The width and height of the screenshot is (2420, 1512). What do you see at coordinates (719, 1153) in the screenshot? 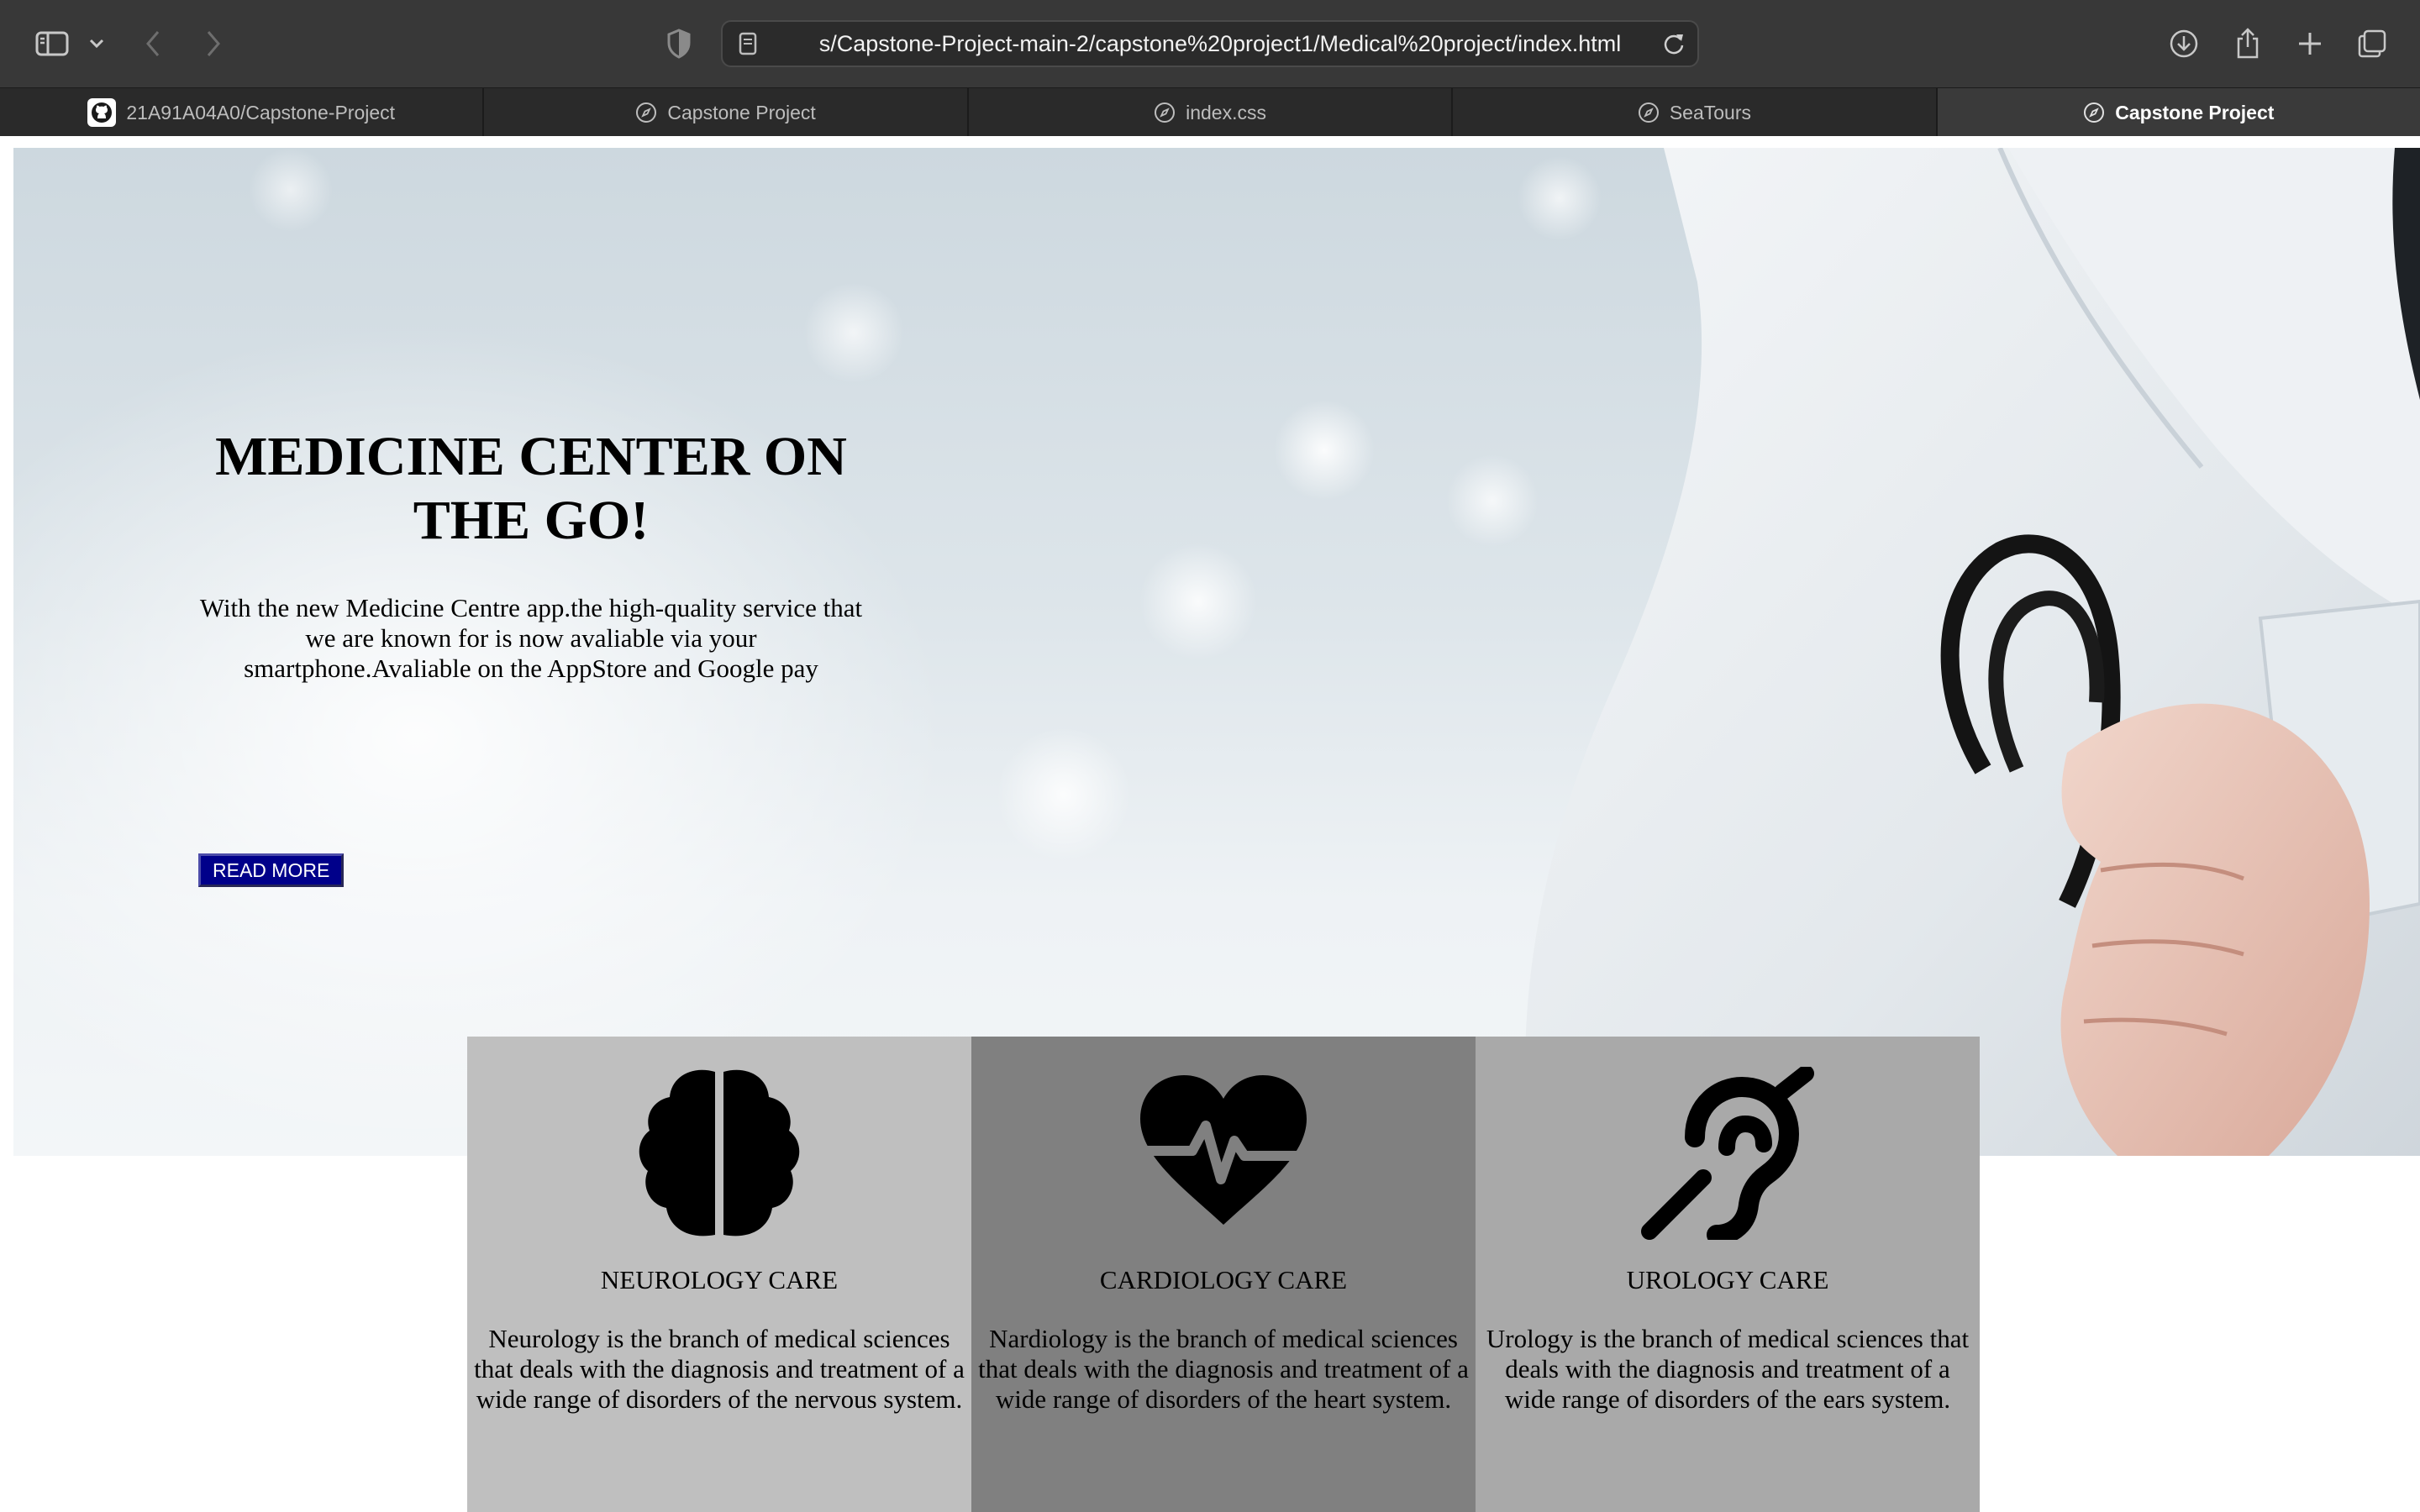
I see `brain-icon` at bounding box center [719, 1153].